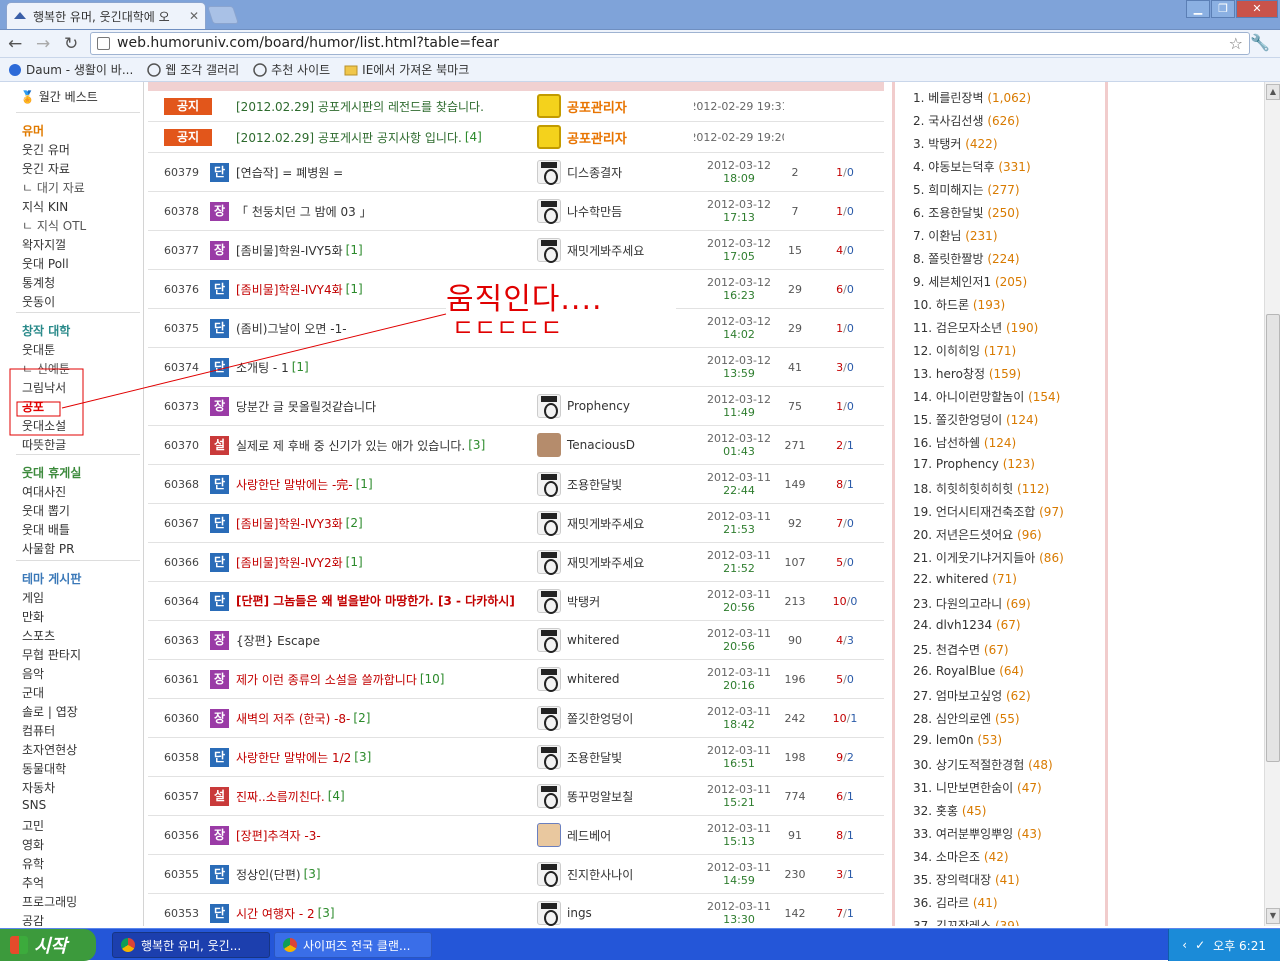 This screenshot has width=1280, height=961. What do you see at coordinates (49, 901) in the screenshot?
I see `nav-item: 프로그래밍` at bounding box center [49, 901].